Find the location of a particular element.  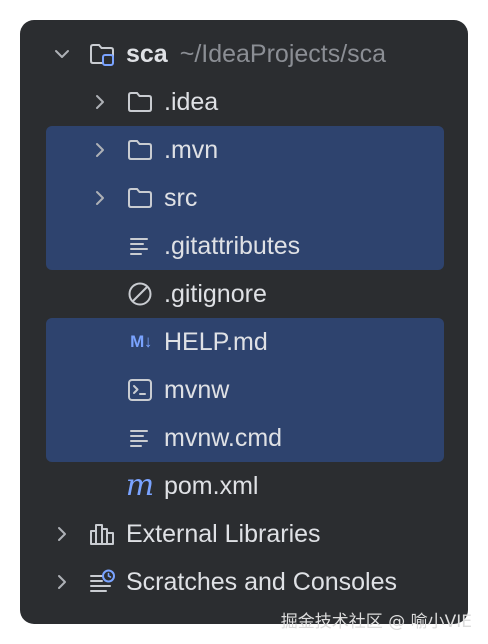

tree-item-gitignore: .gitignore is located at coordinates (244, 294).